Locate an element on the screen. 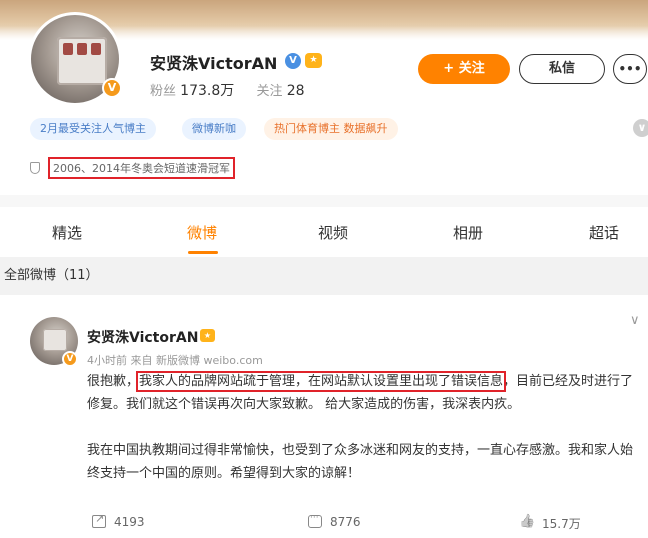 This screenshot has height=538, width=648. tab-videos: 视频 is located at coordinates (333, 232).